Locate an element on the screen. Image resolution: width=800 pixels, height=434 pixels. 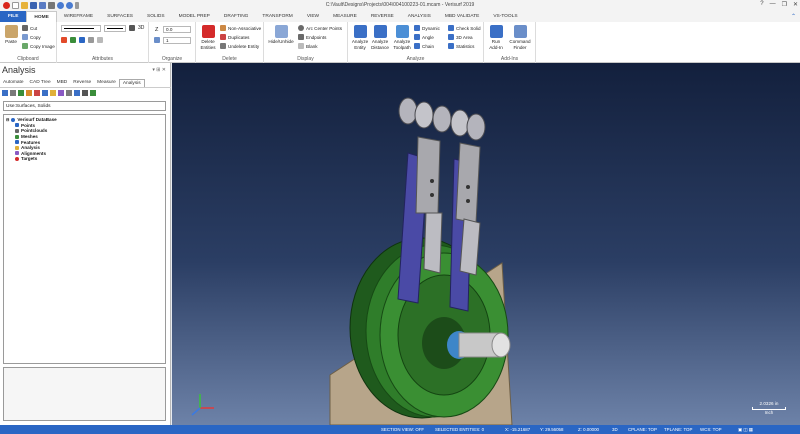
pen-icon is located at coordinates (82, 40).